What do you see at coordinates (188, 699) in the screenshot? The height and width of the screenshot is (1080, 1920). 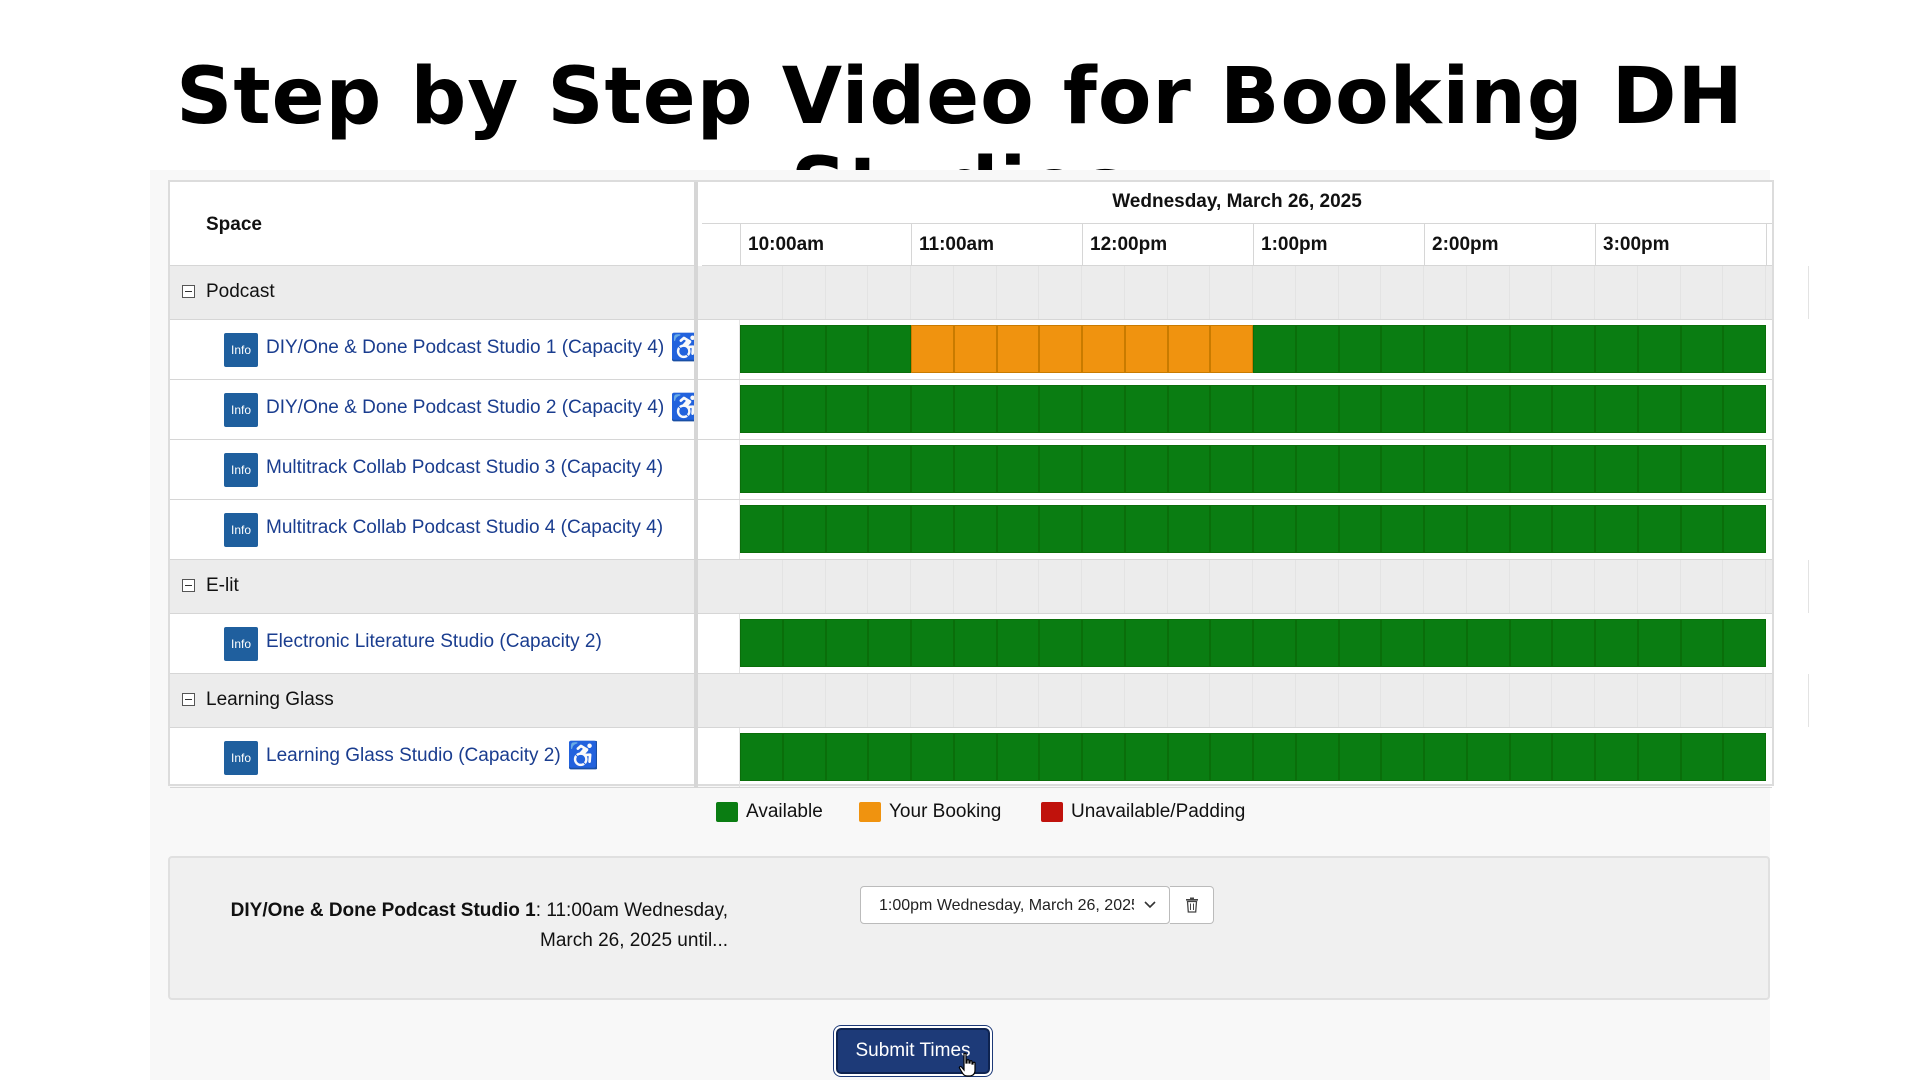 I see `minus-square-icon` at bounding box center [188, 699].